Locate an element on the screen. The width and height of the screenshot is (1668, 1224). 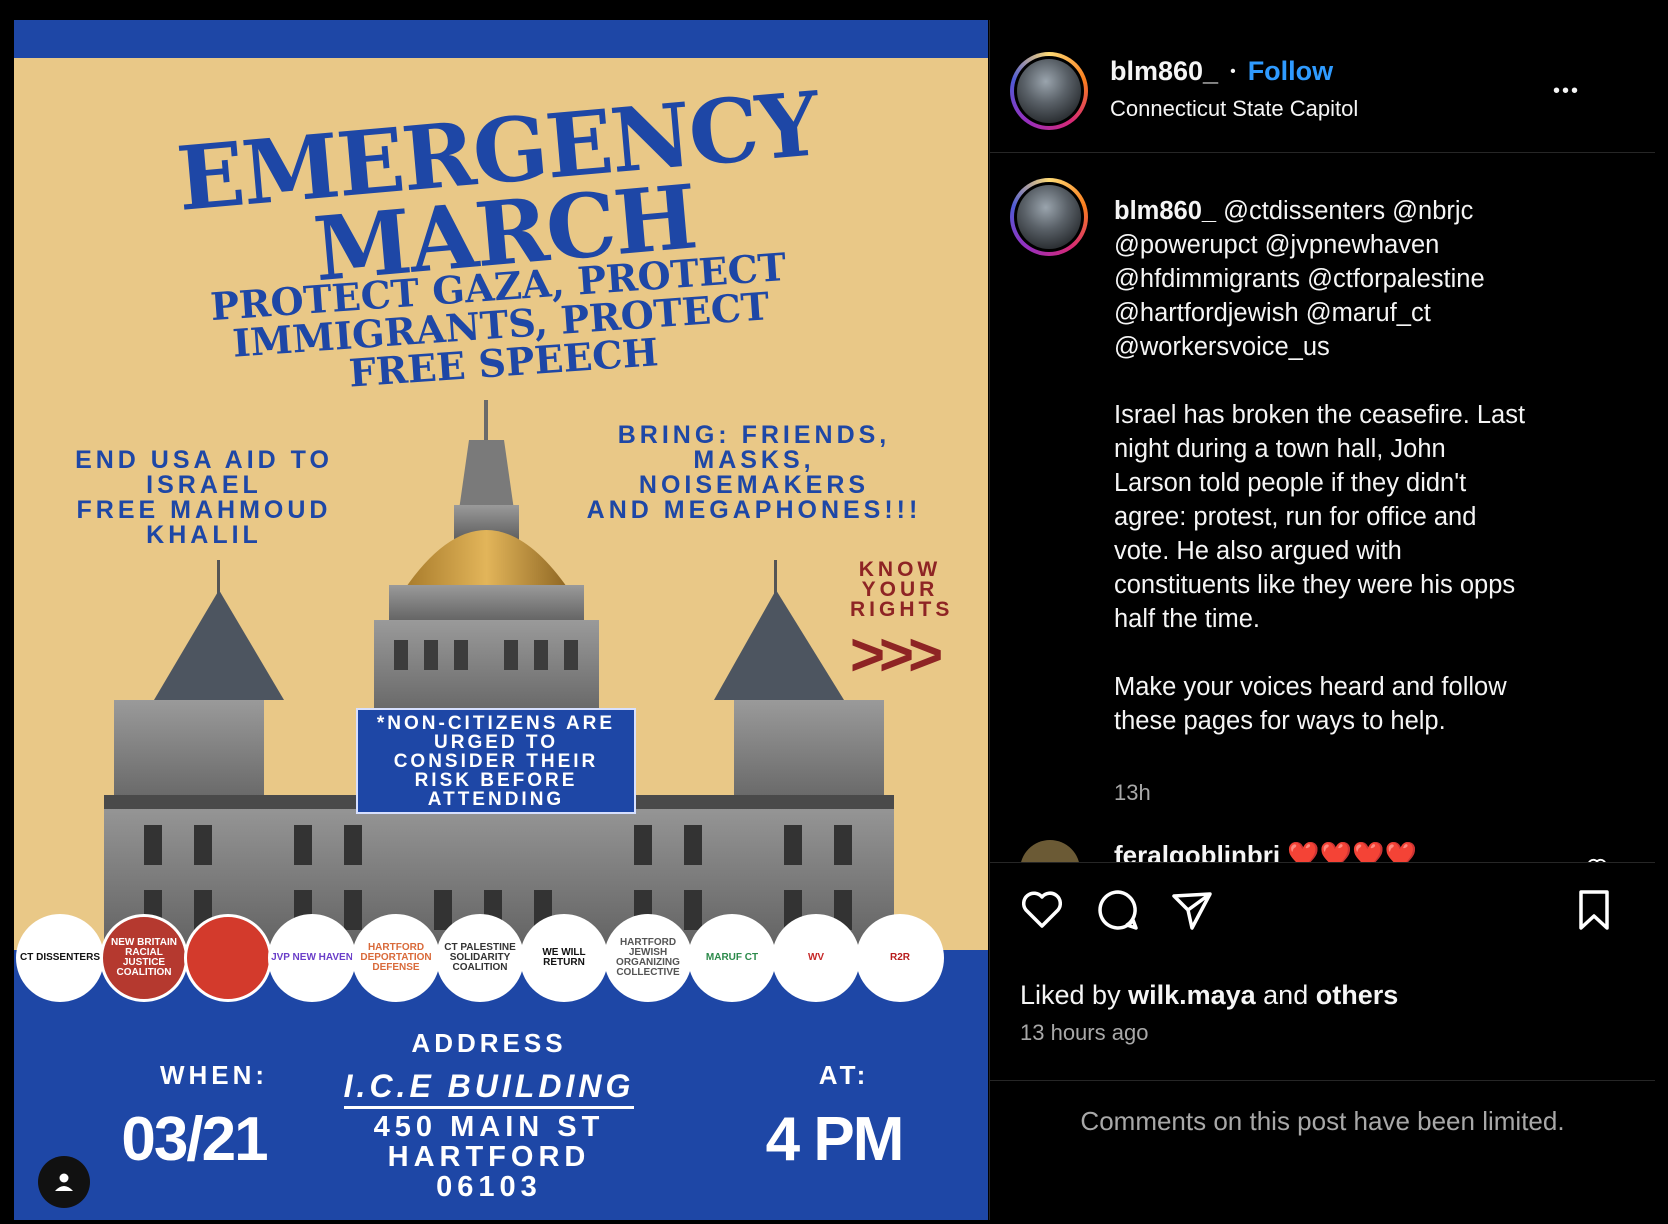
tagged-users-button is located at coordinates (64, 1182).